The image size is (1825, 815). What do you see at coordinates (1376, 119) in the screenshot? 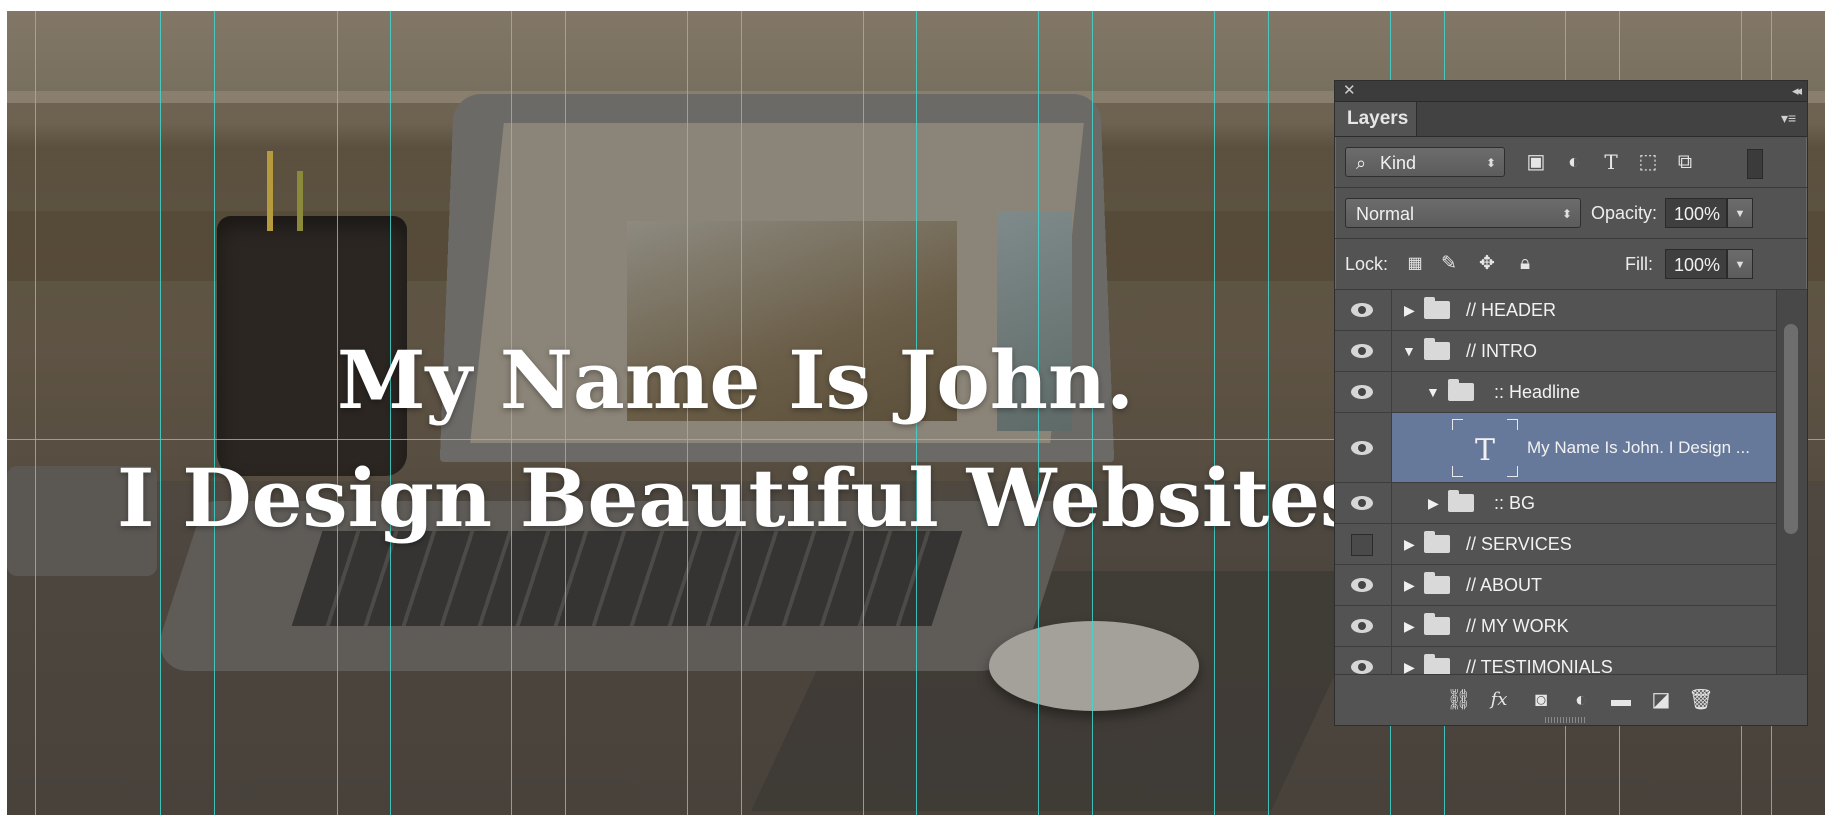
I see `tab-layers: Layers` at bounding box center [1376, 119].